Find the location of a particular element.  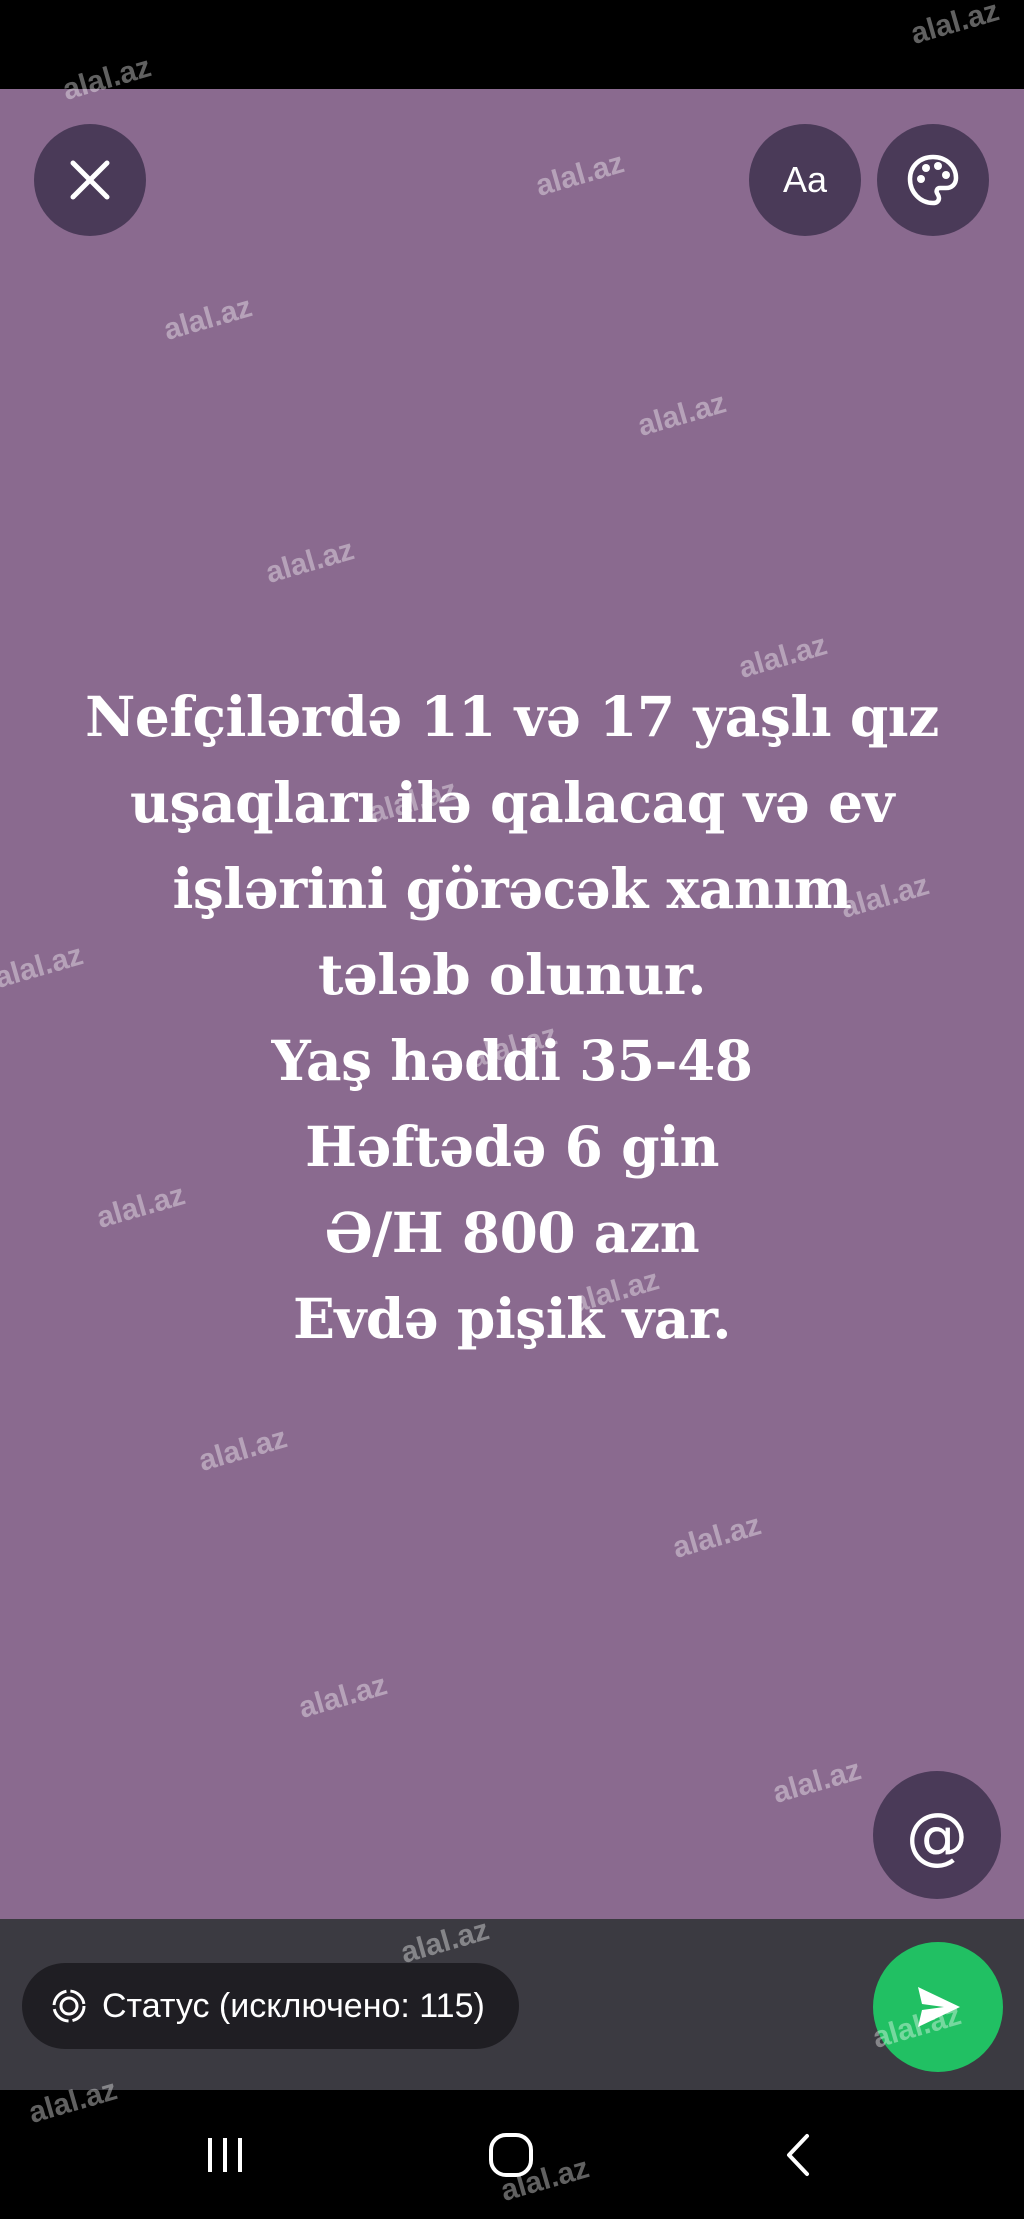

status-text-line: işlərini görəcək xanım is located at coordinates (512, 888).